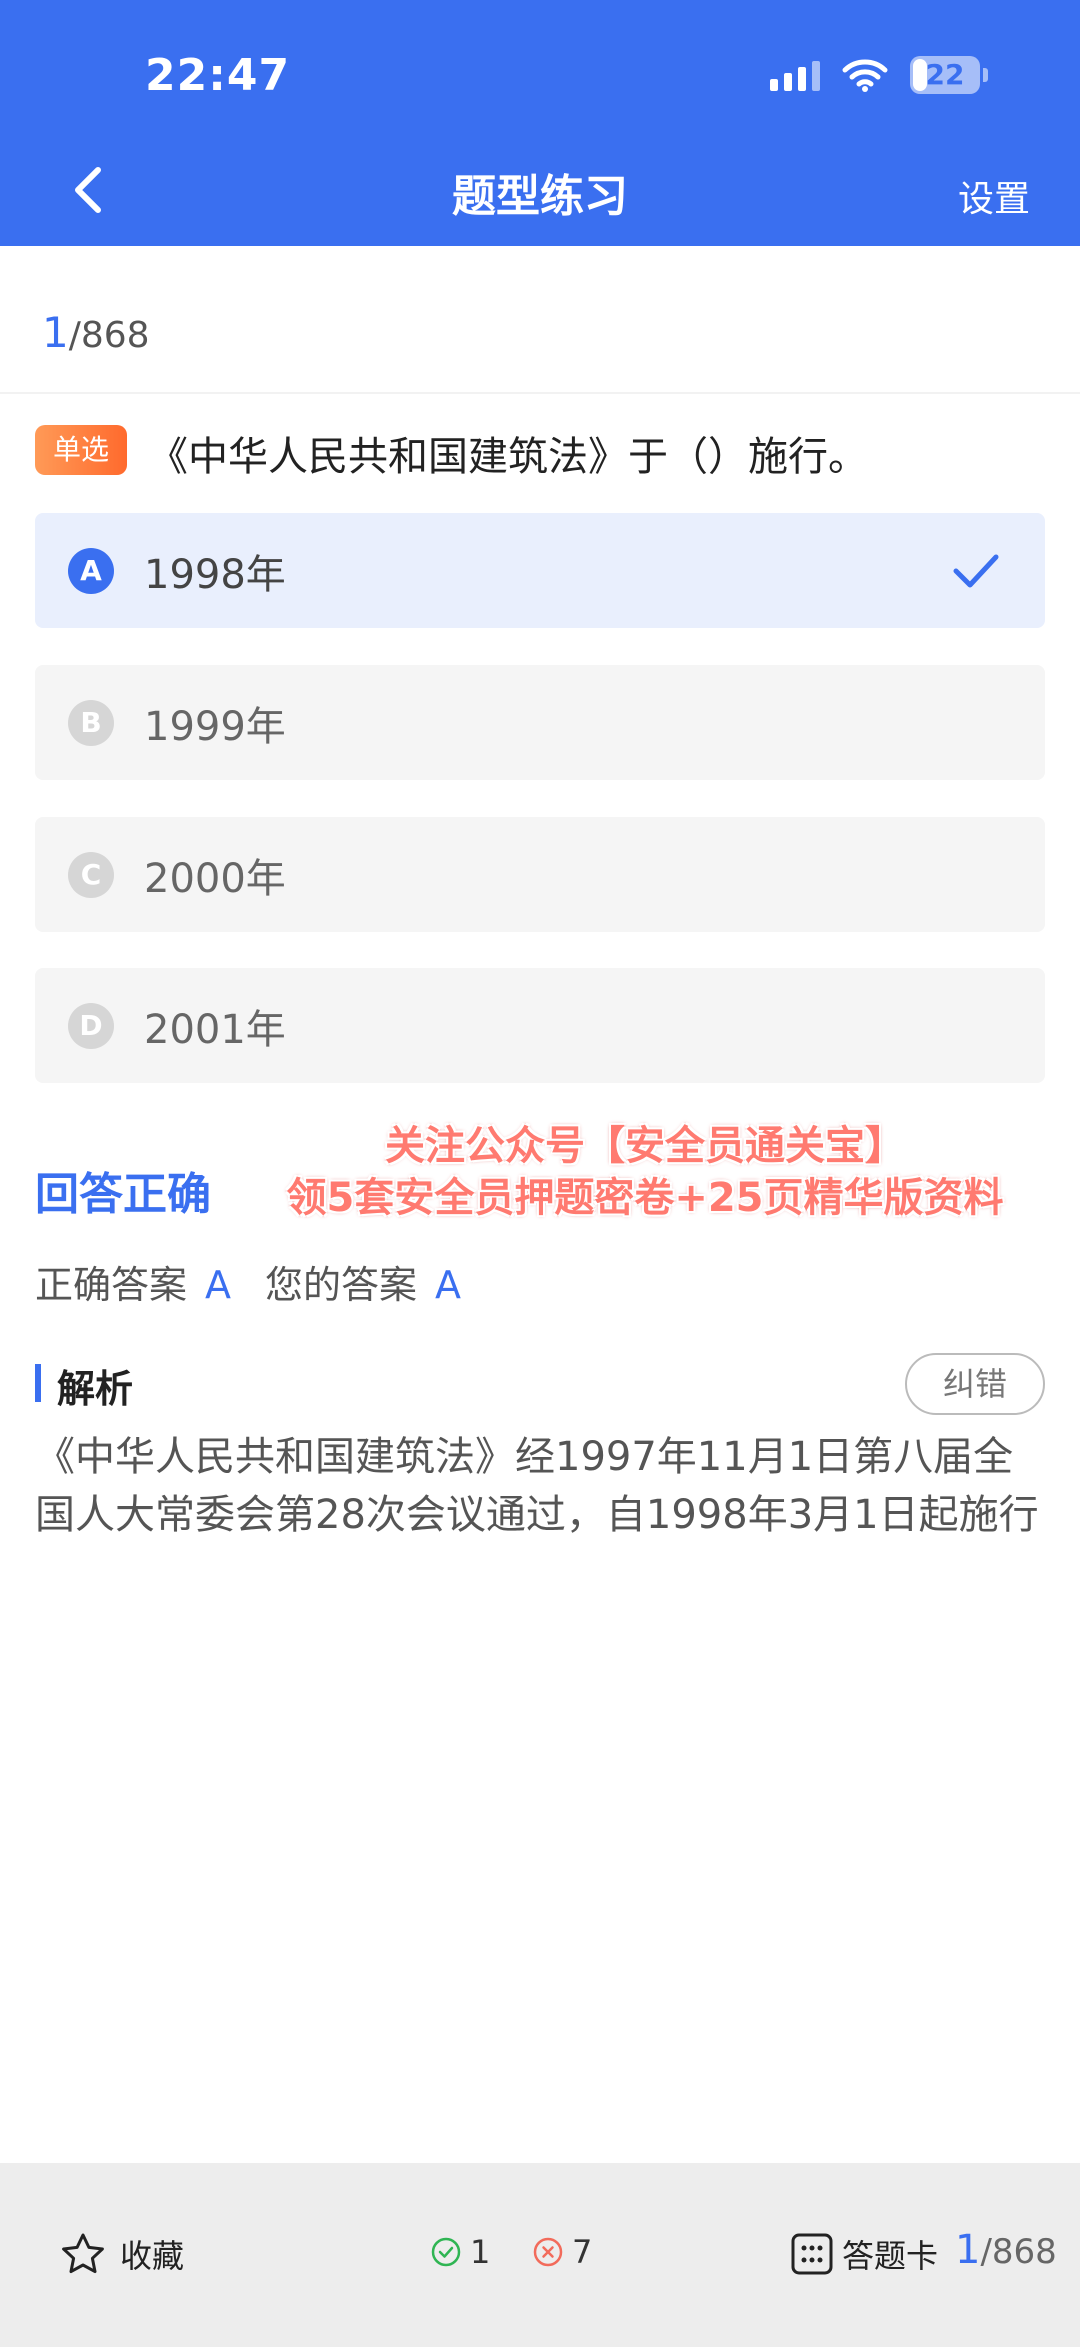 This screenshot has height=2347, width=1080. I want to click on option-d: D 2001年, so click(540, 1025).